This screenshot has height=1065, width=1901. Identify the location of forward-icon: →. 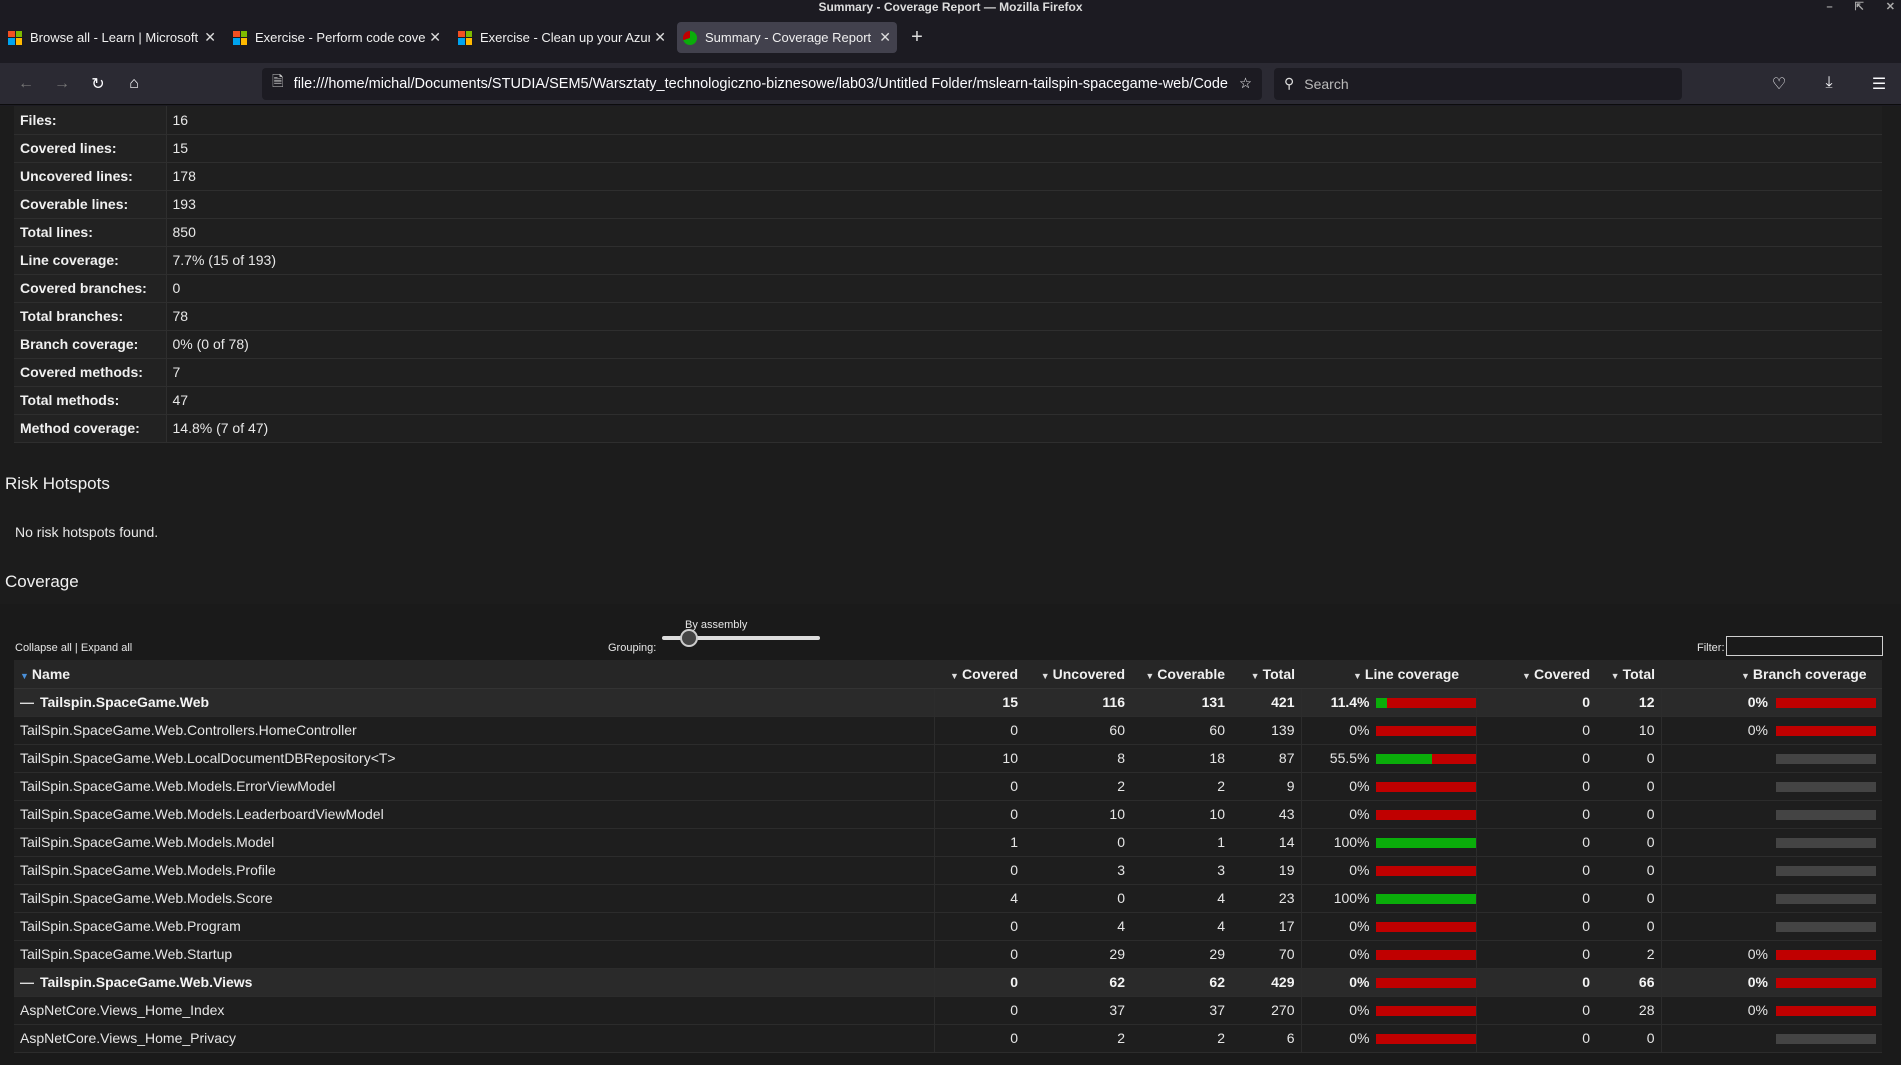
(62, 84).